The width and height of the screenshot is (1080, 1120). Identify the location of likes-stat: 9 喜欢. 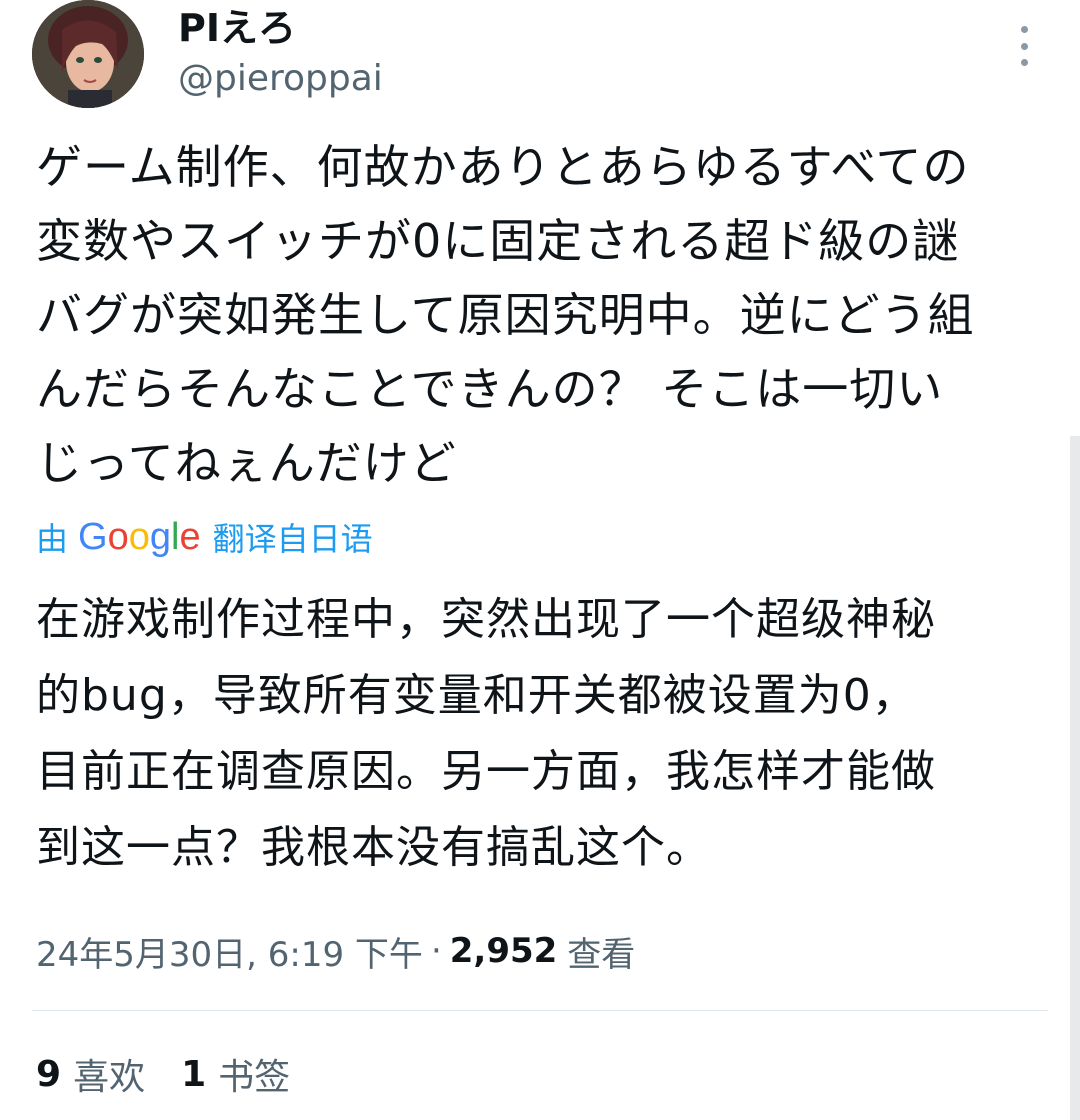
(90, 1074).